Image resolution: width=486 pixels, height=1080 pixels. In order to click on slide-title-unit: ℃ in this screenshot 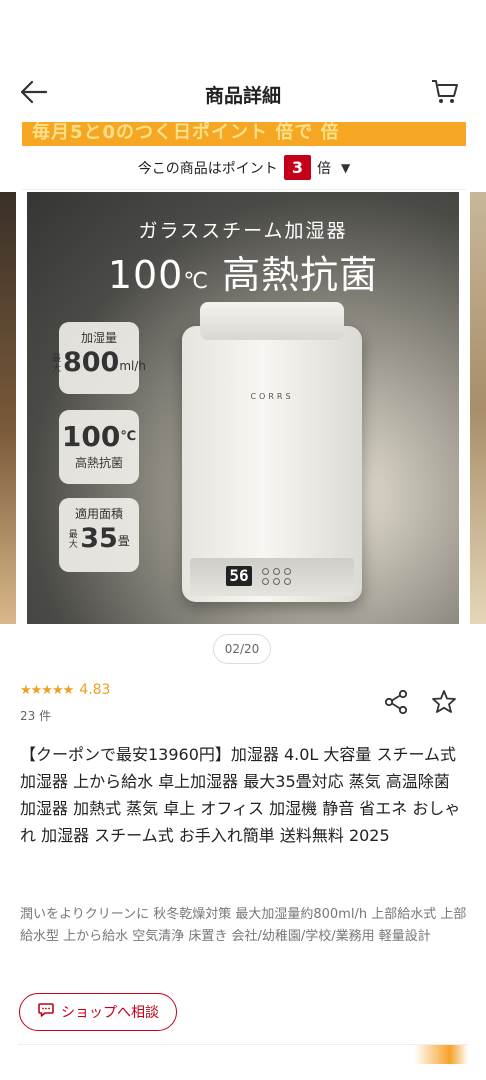, I will do `click(196, 281)`.